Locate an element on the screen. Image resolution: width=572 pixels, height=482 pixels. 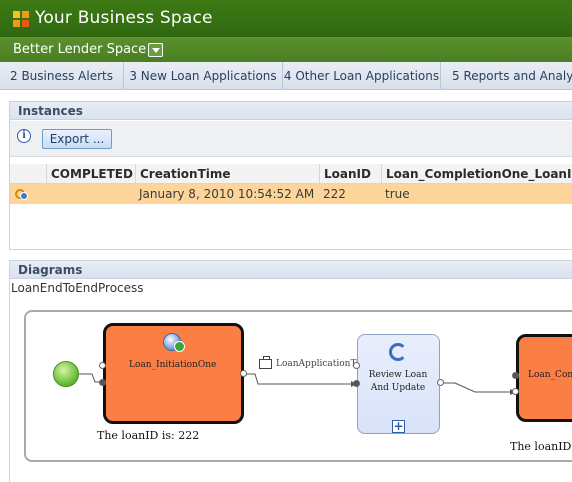
task2-port-in-active is located at coordinates (356, 383).